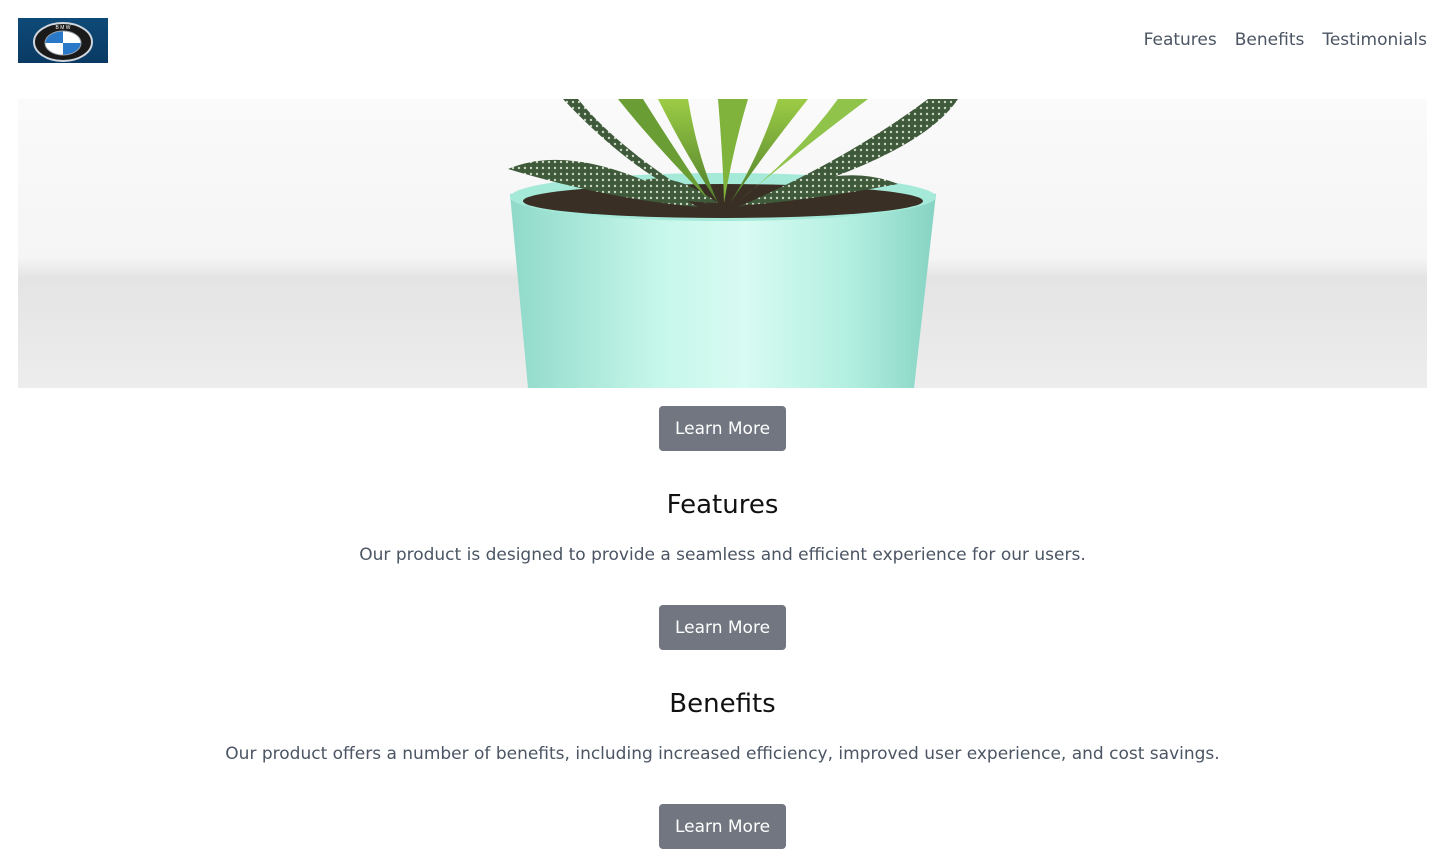  Describe the element at coordinates (722, 428) in the screenshot. I see `hero-learn-more-button: Learn More` at that location.